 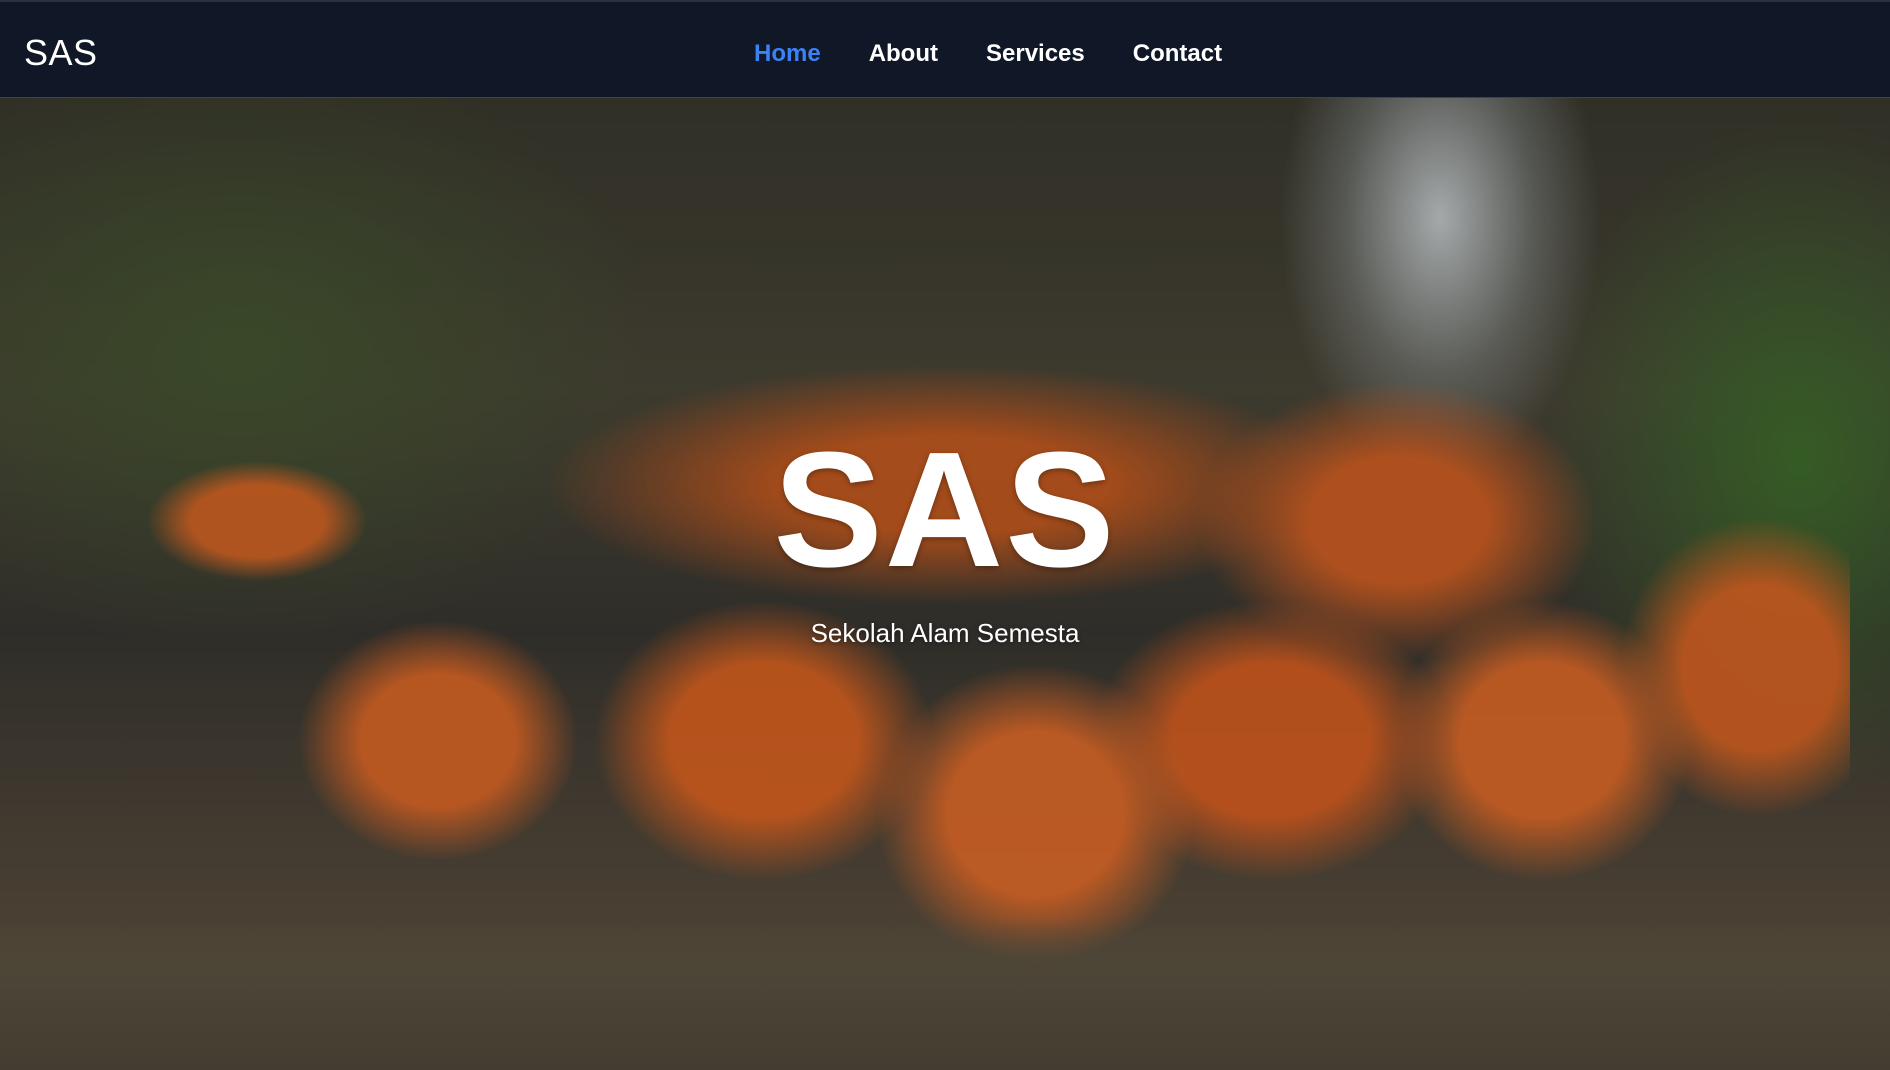 I want to click on hero-subtitle: Sekolah Alam Semesta, so click(x=945, y=633).